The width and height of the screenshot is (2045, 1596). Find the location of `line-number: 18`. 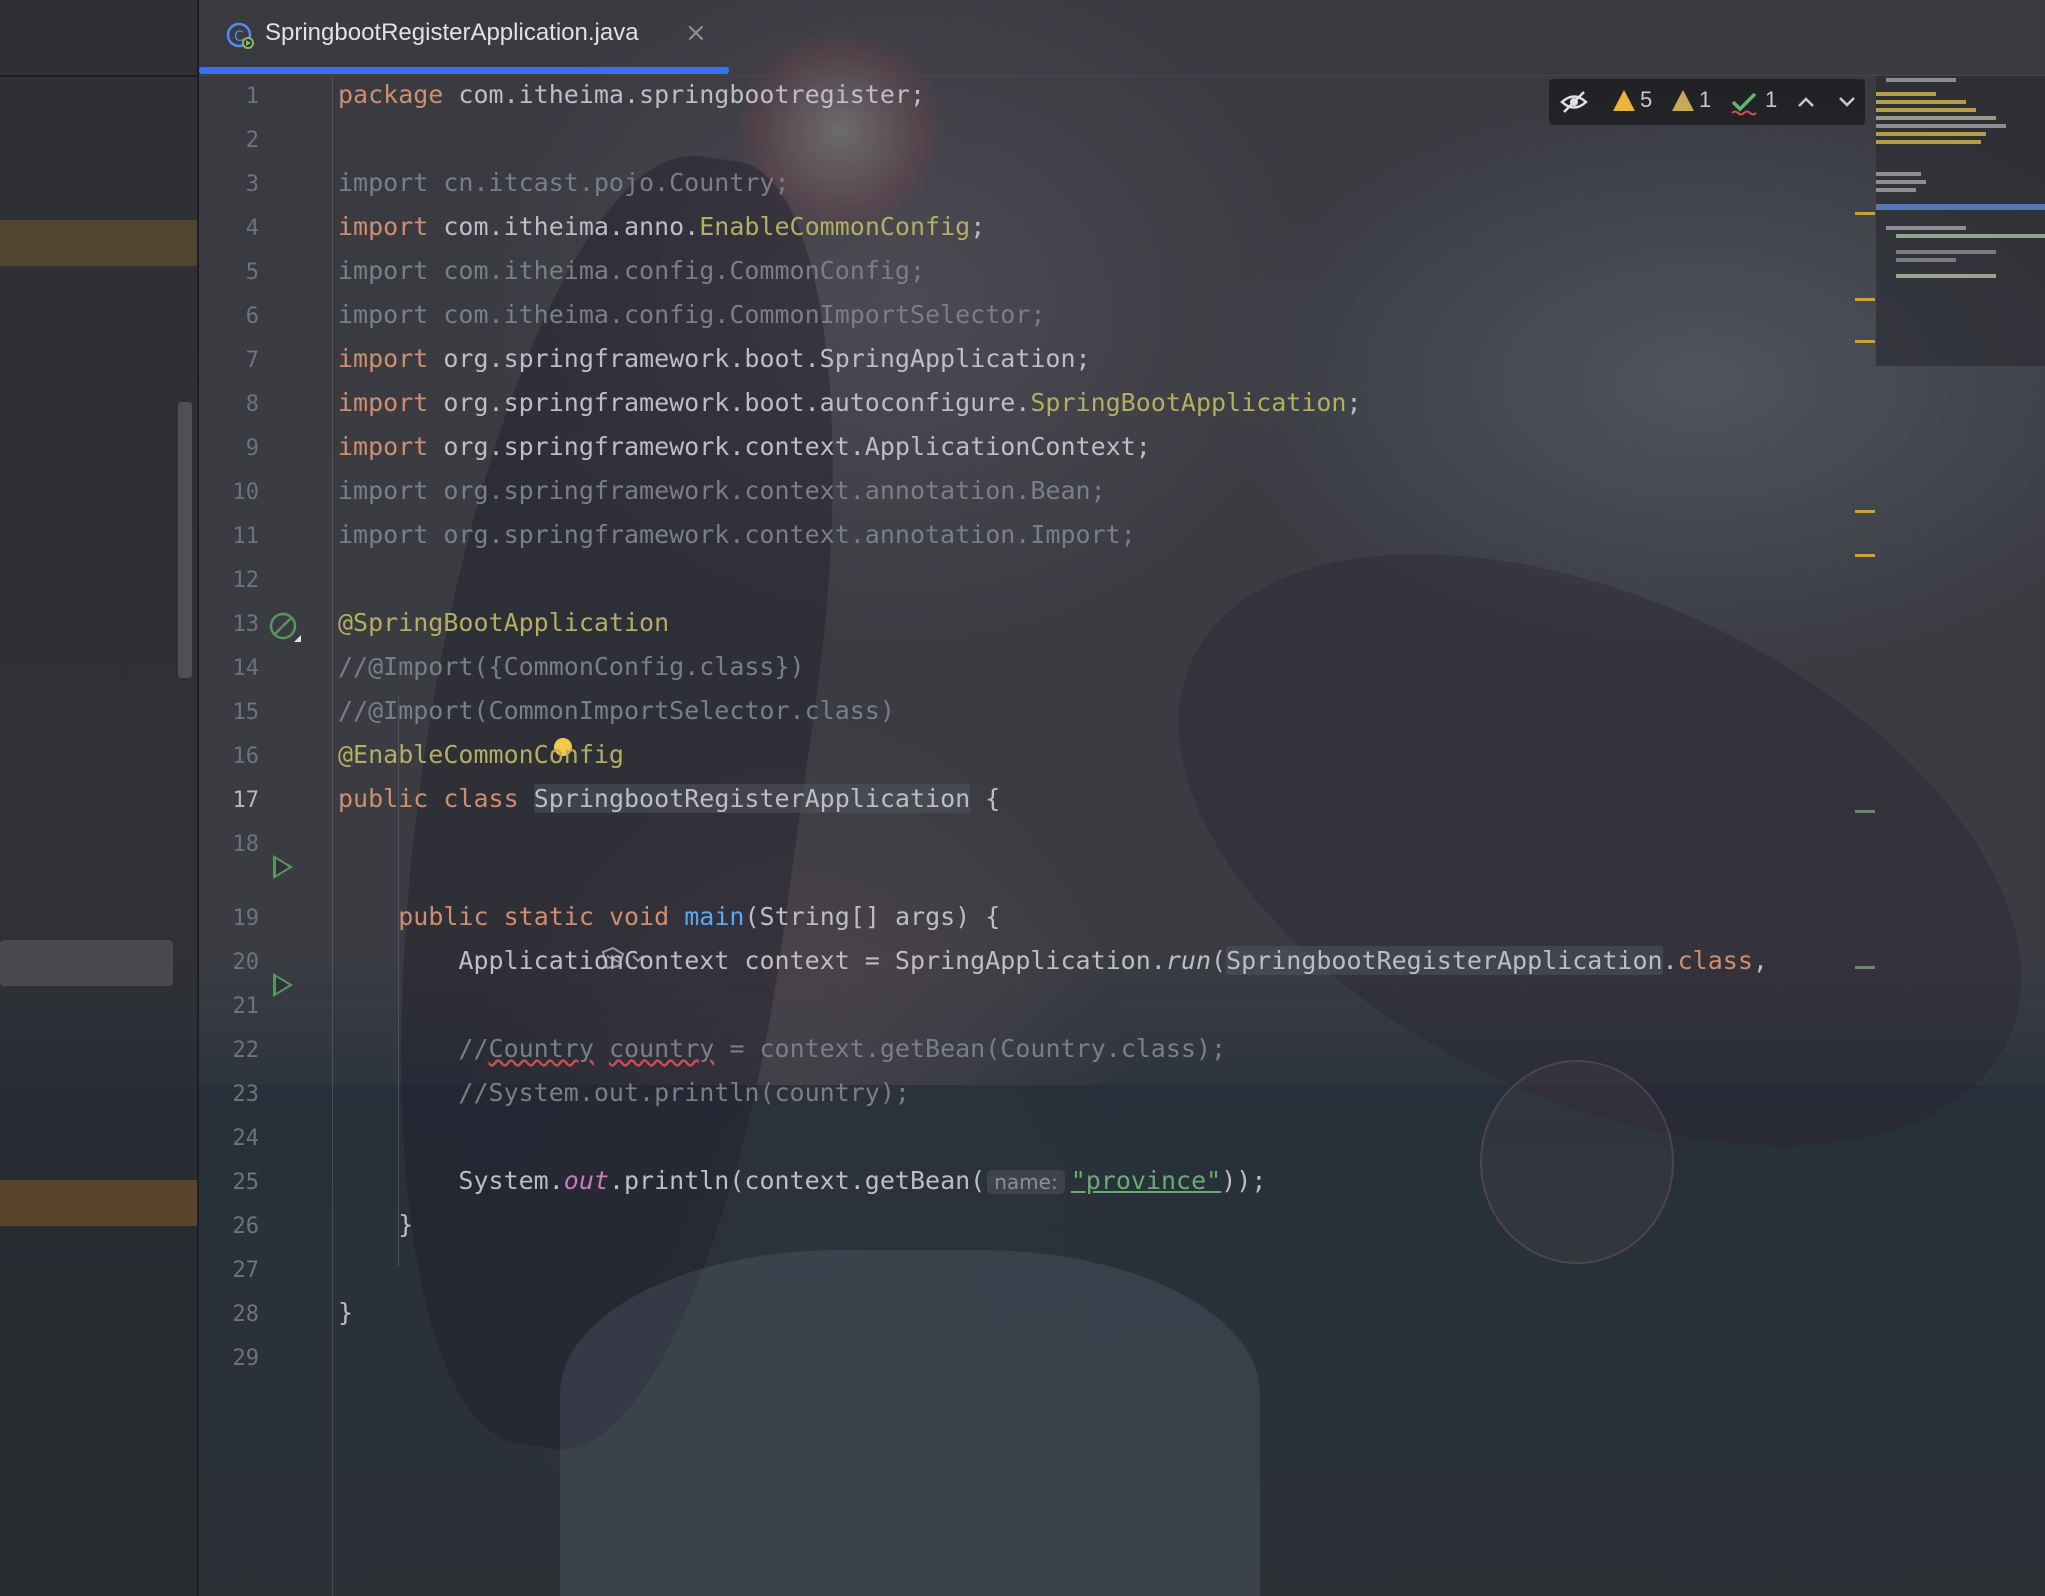

line-number: 18 is located at coordinates (246, 844).